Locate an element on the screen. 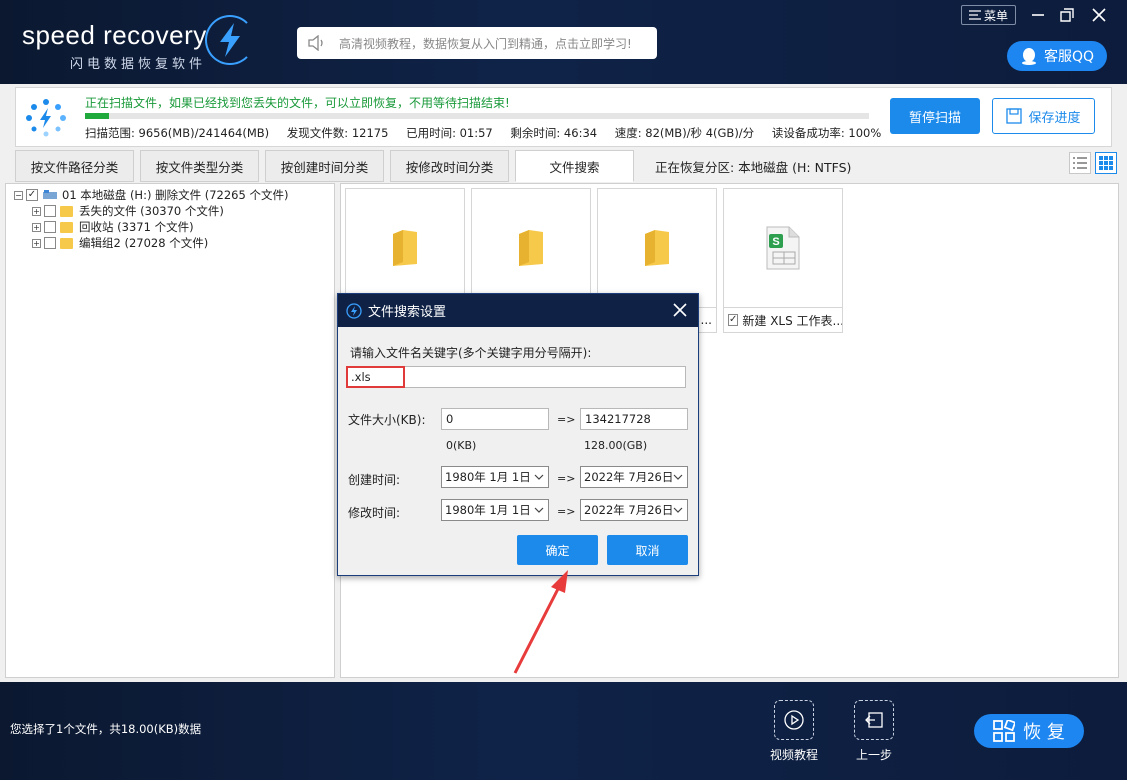 The image size is (1127, 780). size-min-hint: 0(KB) is located at coordinates (461, 445).